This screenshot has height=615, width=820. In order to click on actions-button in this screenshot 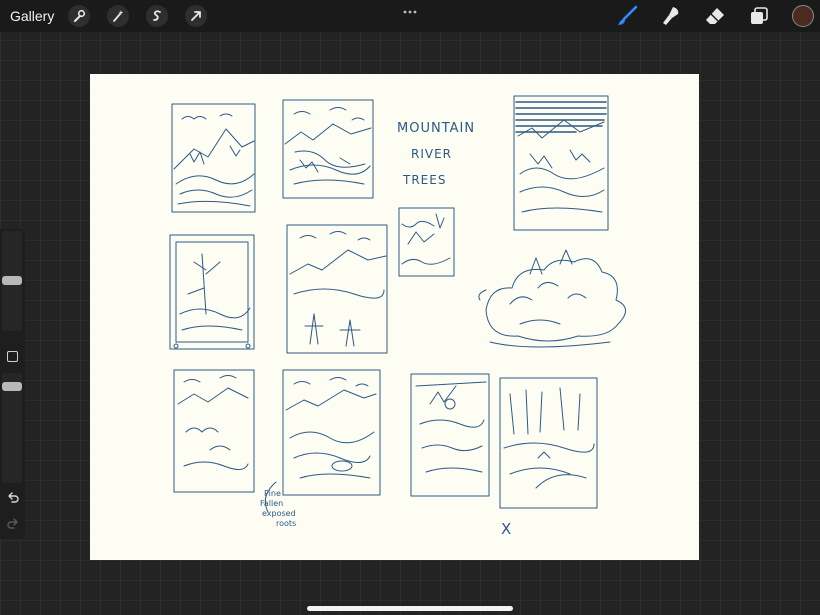, I will do `click(79, 16)`.